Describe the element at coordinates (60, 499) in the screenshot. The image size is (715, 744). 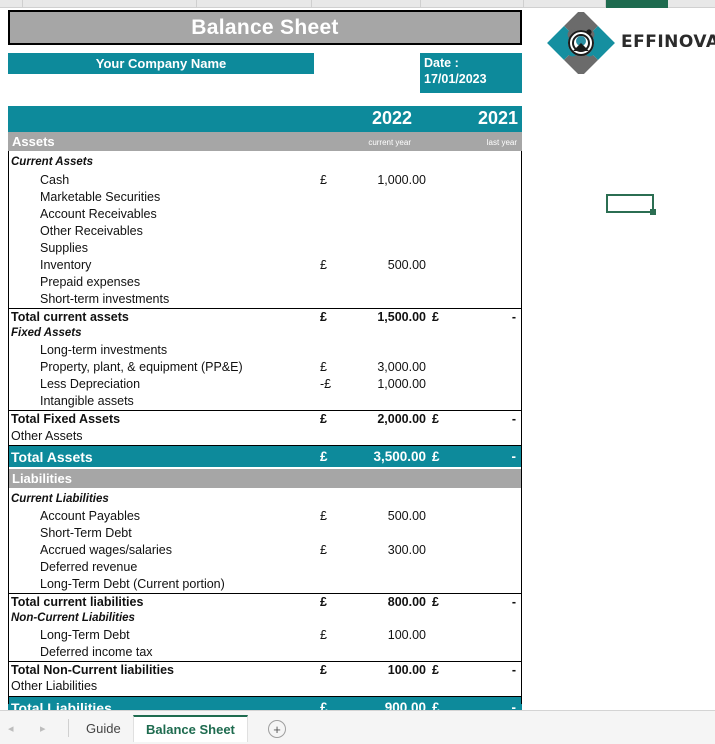
I see `row-label: Current Liabilities` at that location.